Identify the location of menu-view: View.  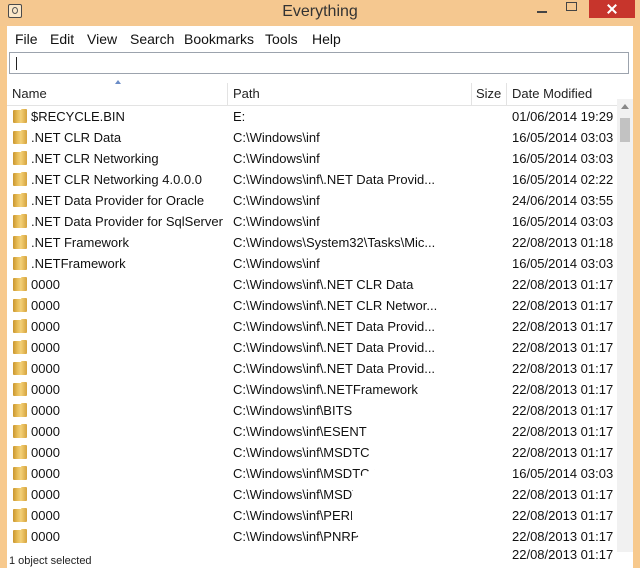
(102, 39).